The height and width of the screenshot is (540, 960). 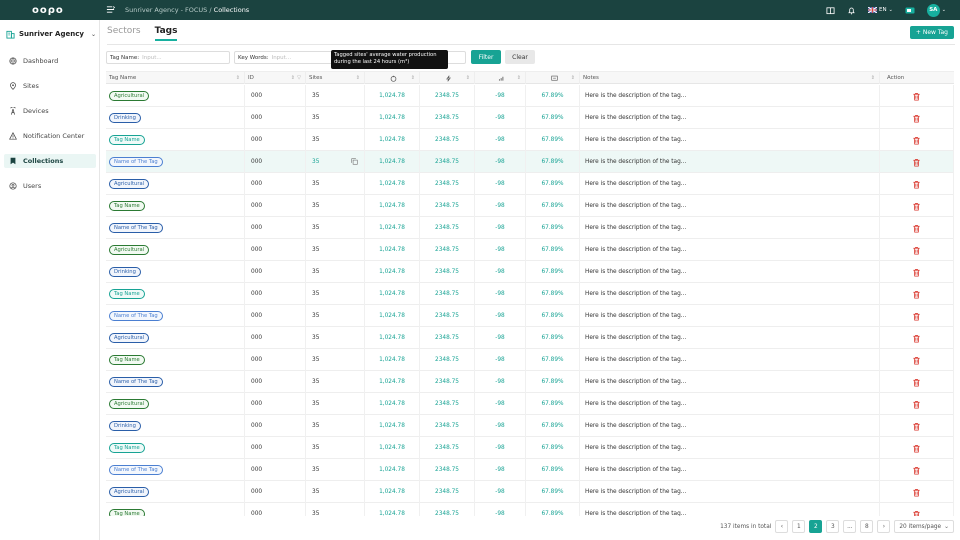 What do you see at coordinates (447, 78) in the screenshot?
I see `column-header-energy: ⇕` at bounding box center [447, 78].